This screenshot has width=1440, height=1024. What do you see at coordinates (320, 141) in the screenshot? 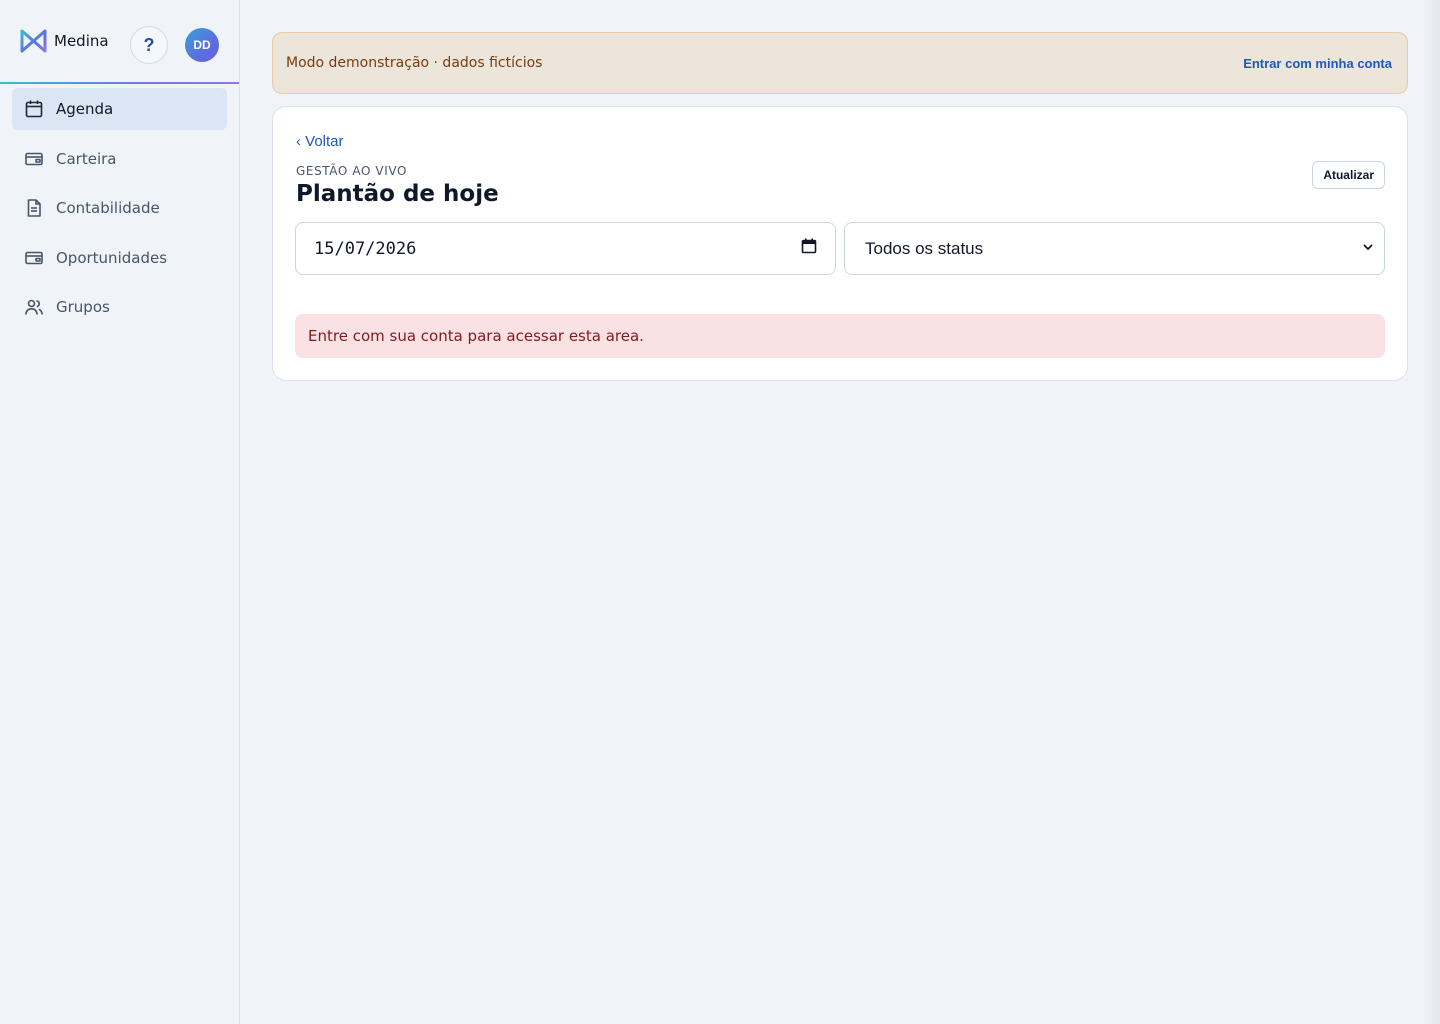
I see `back-link: ‹ Voltar` at bounding box center [320, 141].